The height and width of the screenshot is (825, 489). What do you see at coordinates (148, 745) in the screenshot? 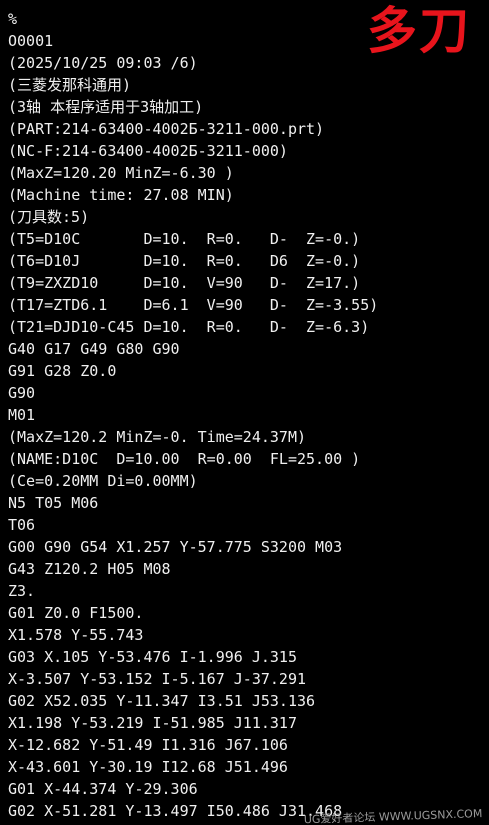
I see `code-line: X-12.682 Y-51.49 I1.316 J67.106` at bounding box center [148, 745].